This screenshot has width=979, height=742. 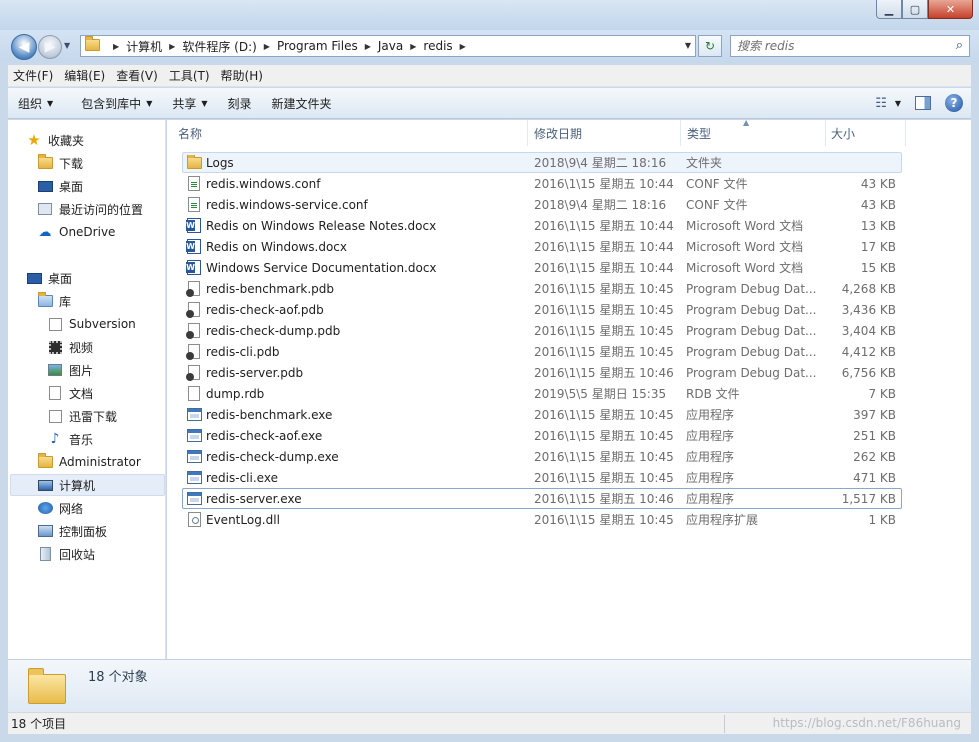 What do you see at coordinates (489, 103) in the screenshot?
I see `command-bar: 组织 ▼ 包含到库中 ▼ 共享 ▼ 刻录 新建文件夹 ☷ ▼ ?` at bounding box center [489, 103].